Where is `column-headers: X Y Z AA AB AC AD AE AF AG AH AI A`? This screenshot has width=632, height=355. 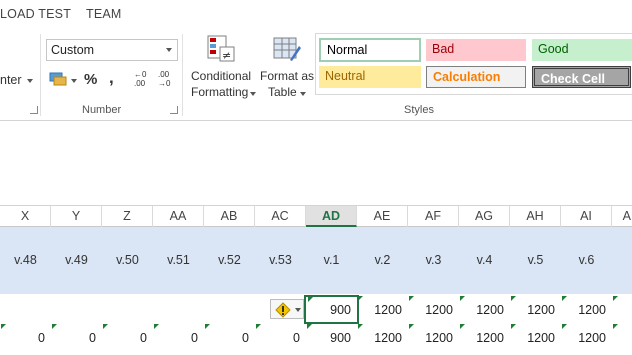
column-headers: X Y Z AA AB AC AD AE AF AG AH AI A is located at coordinates (316, 216).